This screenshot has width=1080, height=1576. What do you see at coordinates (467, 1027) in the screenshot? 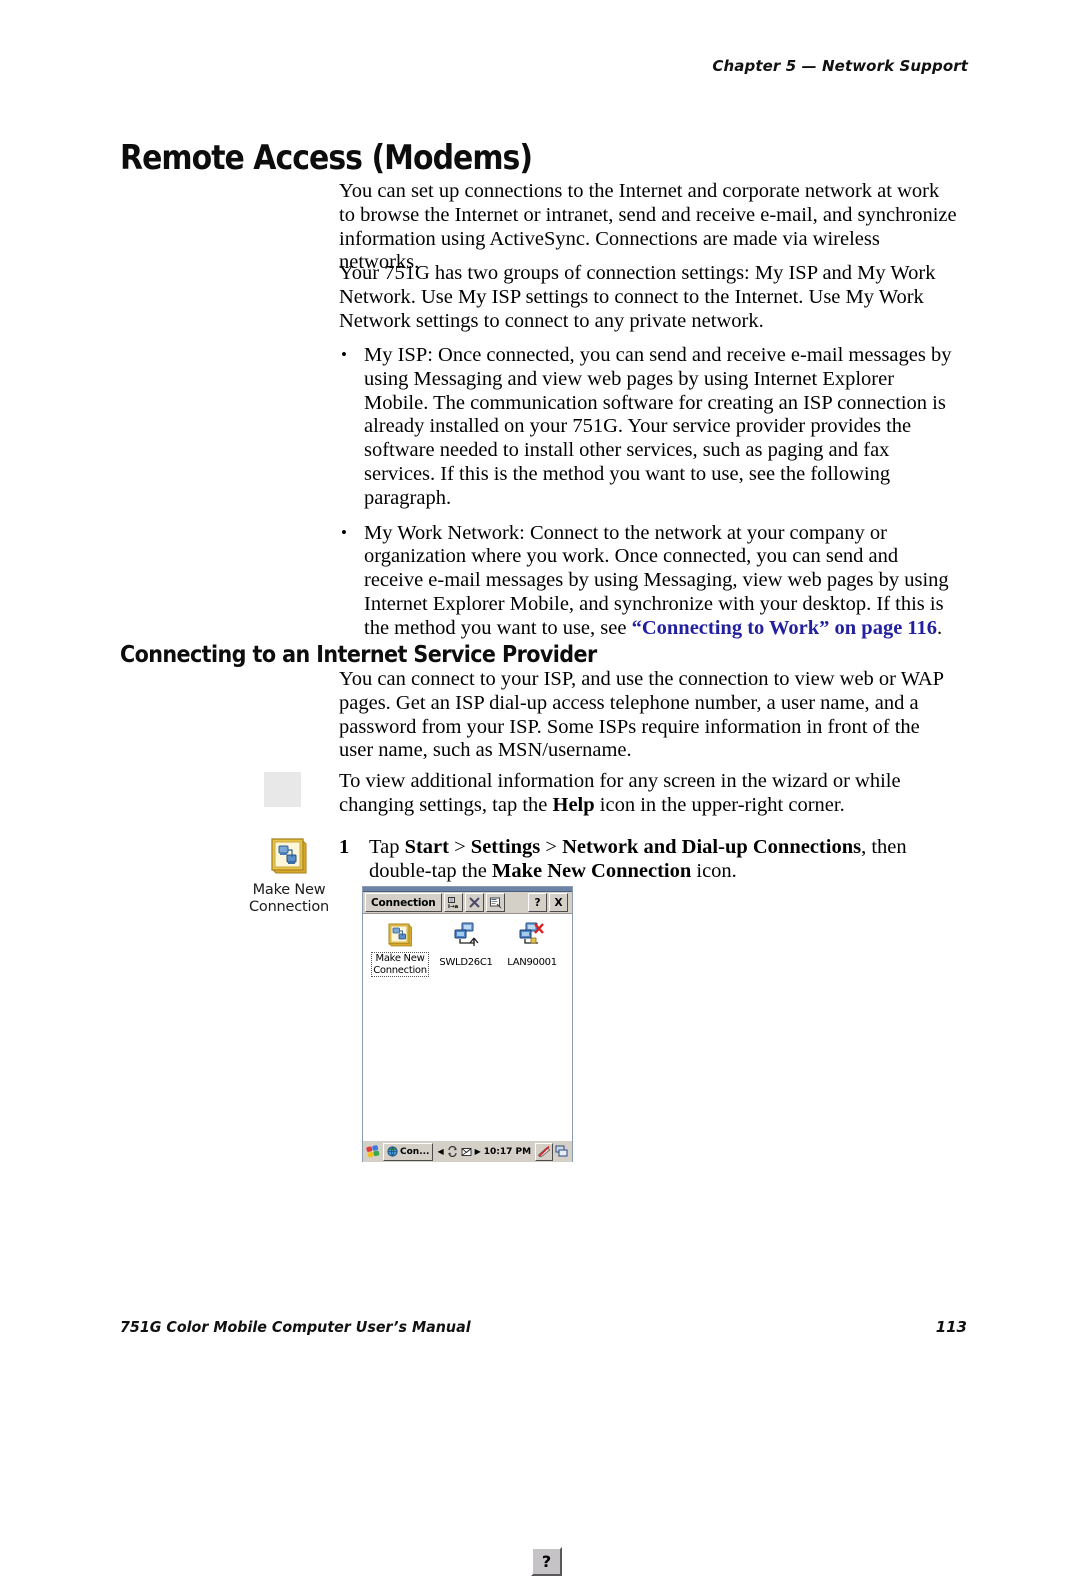
I see `connections-desktop: Make New Connection SWLD26C1 LAN90001` at bounding box center [467, 1027].